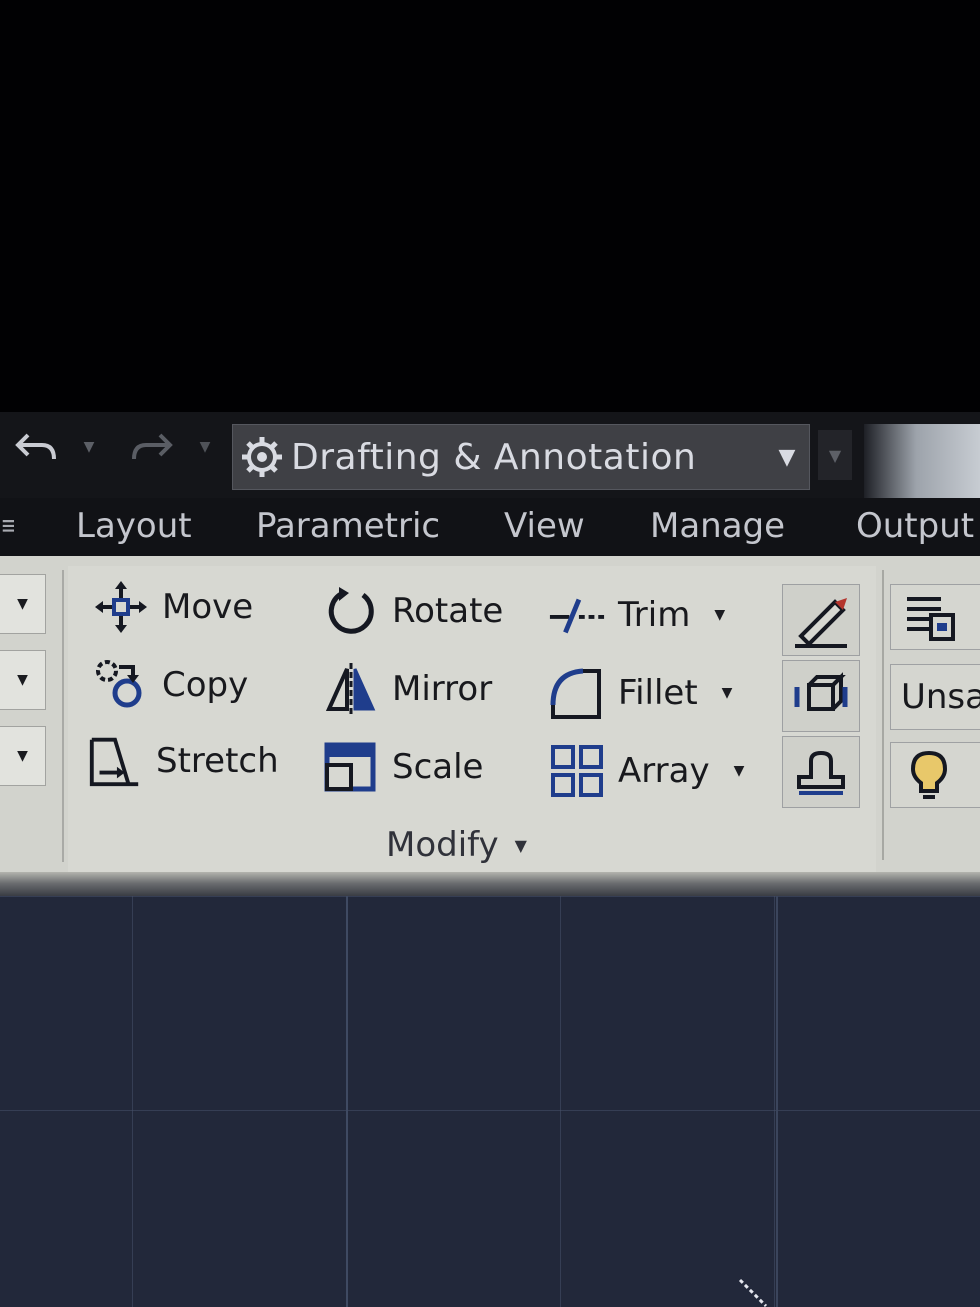  I want to click on block-button, so click(821, 696).